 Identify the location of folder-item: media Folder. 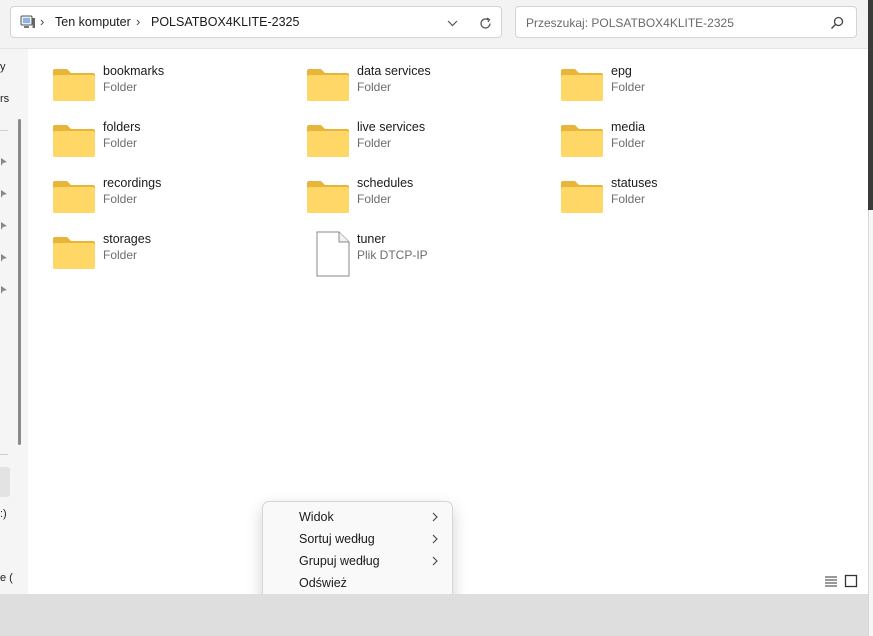
(680, 141).